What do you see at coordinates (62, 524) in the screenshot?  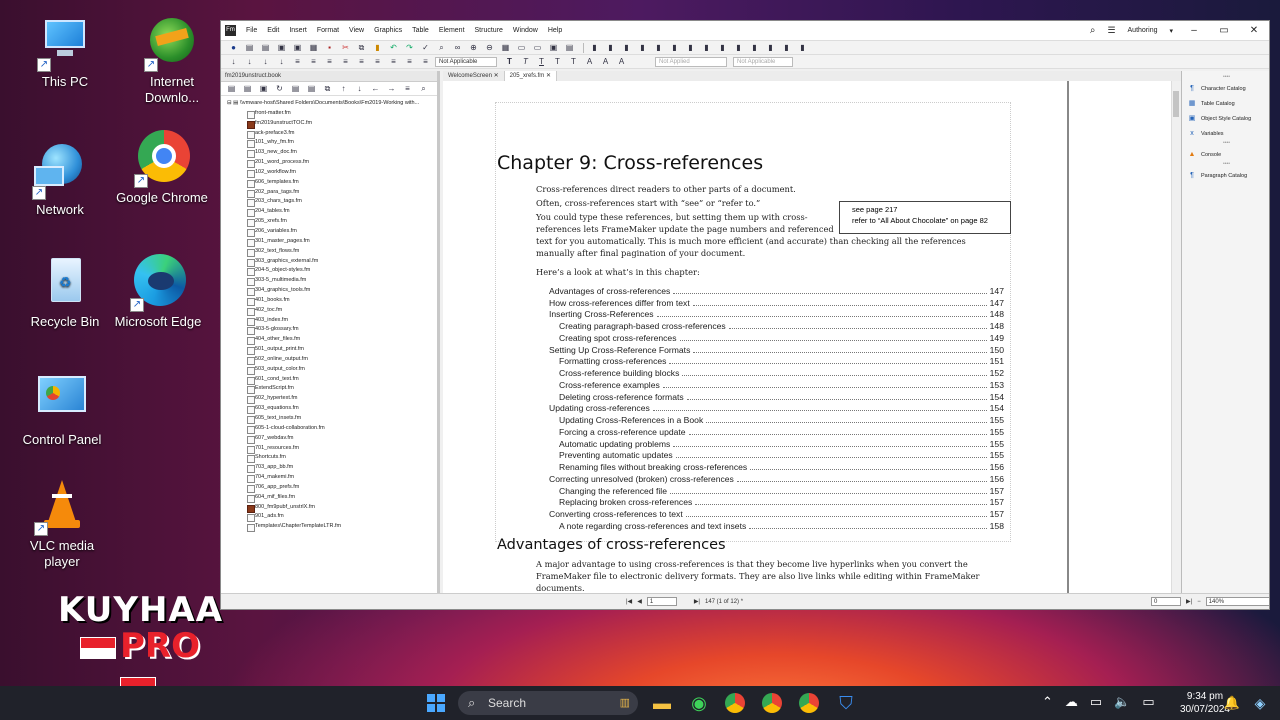 I see `desktop-icon-vlc: ↗ VLC media player` at bounding box center [62, 524].